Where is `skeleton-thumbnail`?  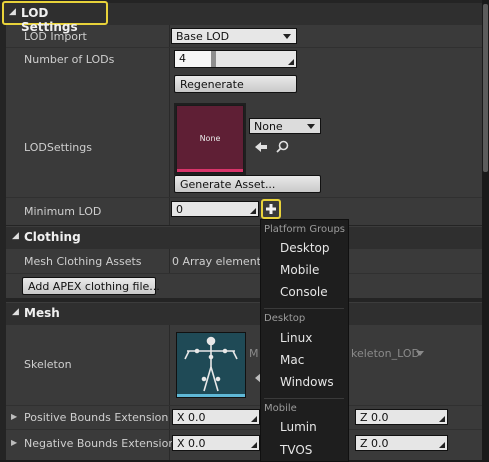 skeleton-thumbnail is located at coordinates (211, 365).